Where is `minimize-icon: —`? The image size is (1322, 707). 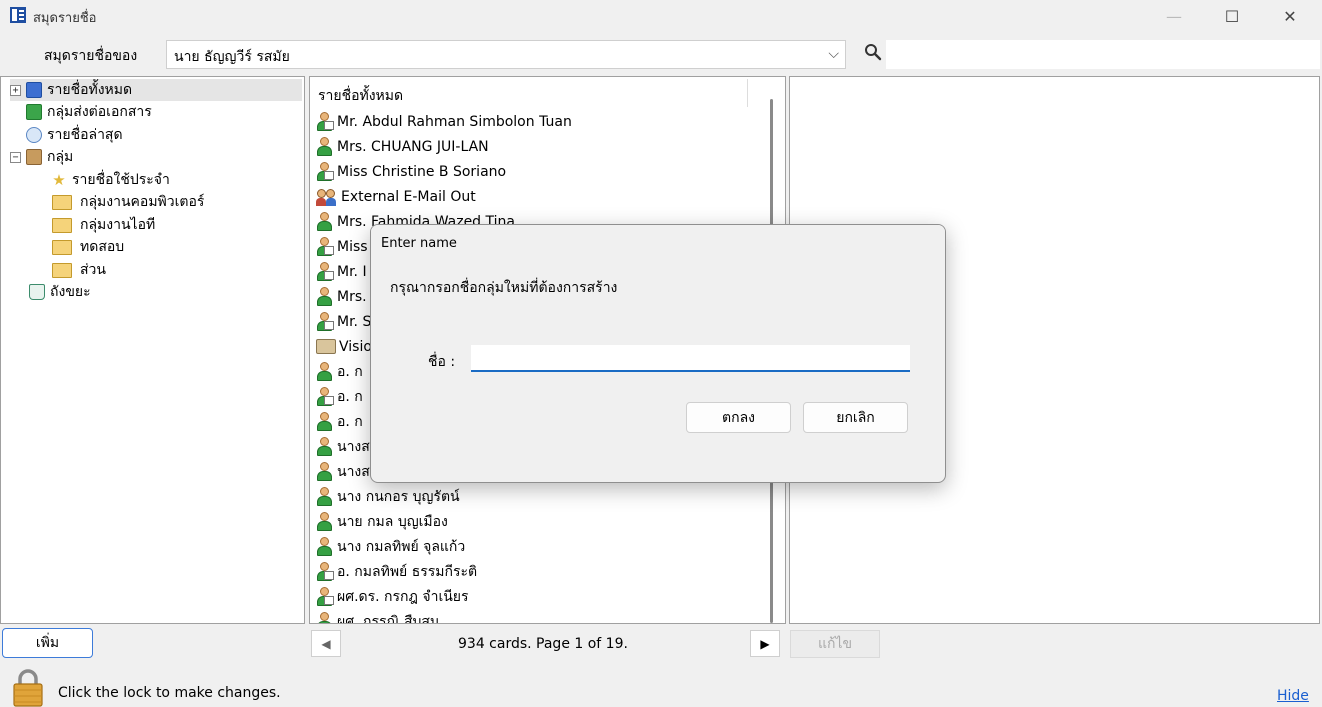 minimize-icon: — is located at coordinates (1174, 16).